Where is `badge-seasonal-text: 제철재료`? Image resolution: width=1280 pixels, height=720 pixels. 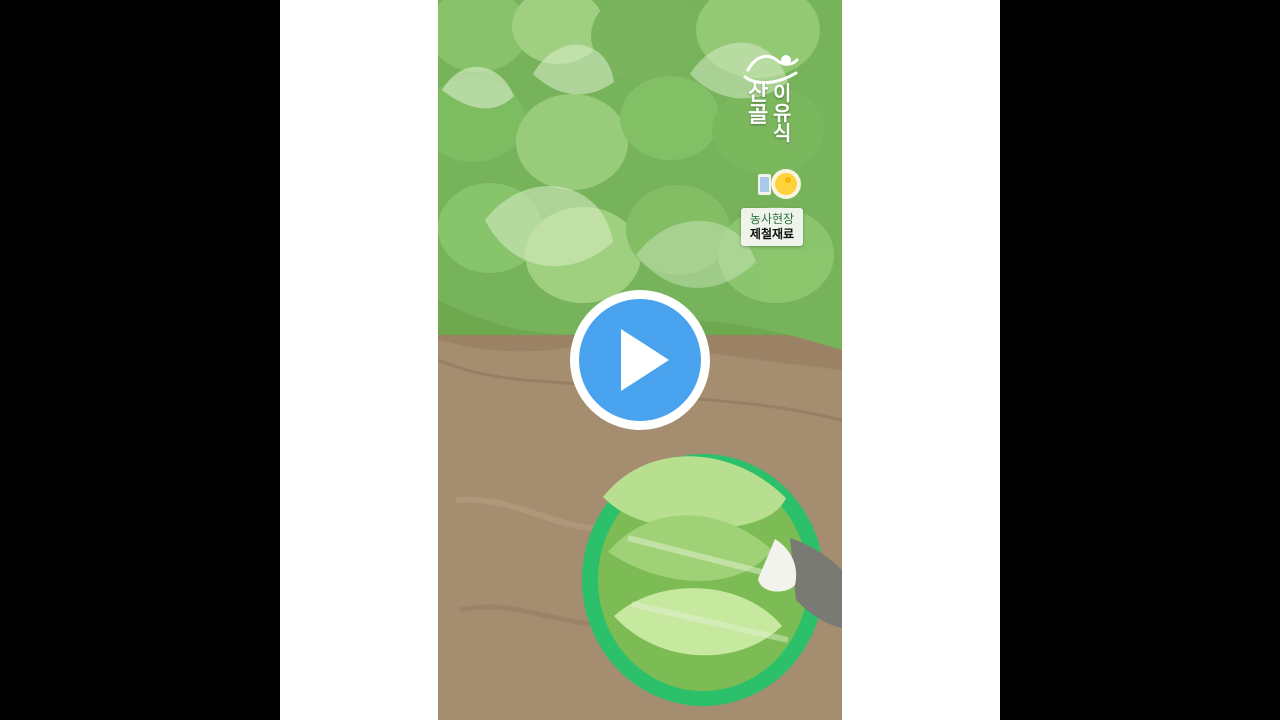 badge-seasonal-text: 제철재료 is located at coordinates (772, 234).